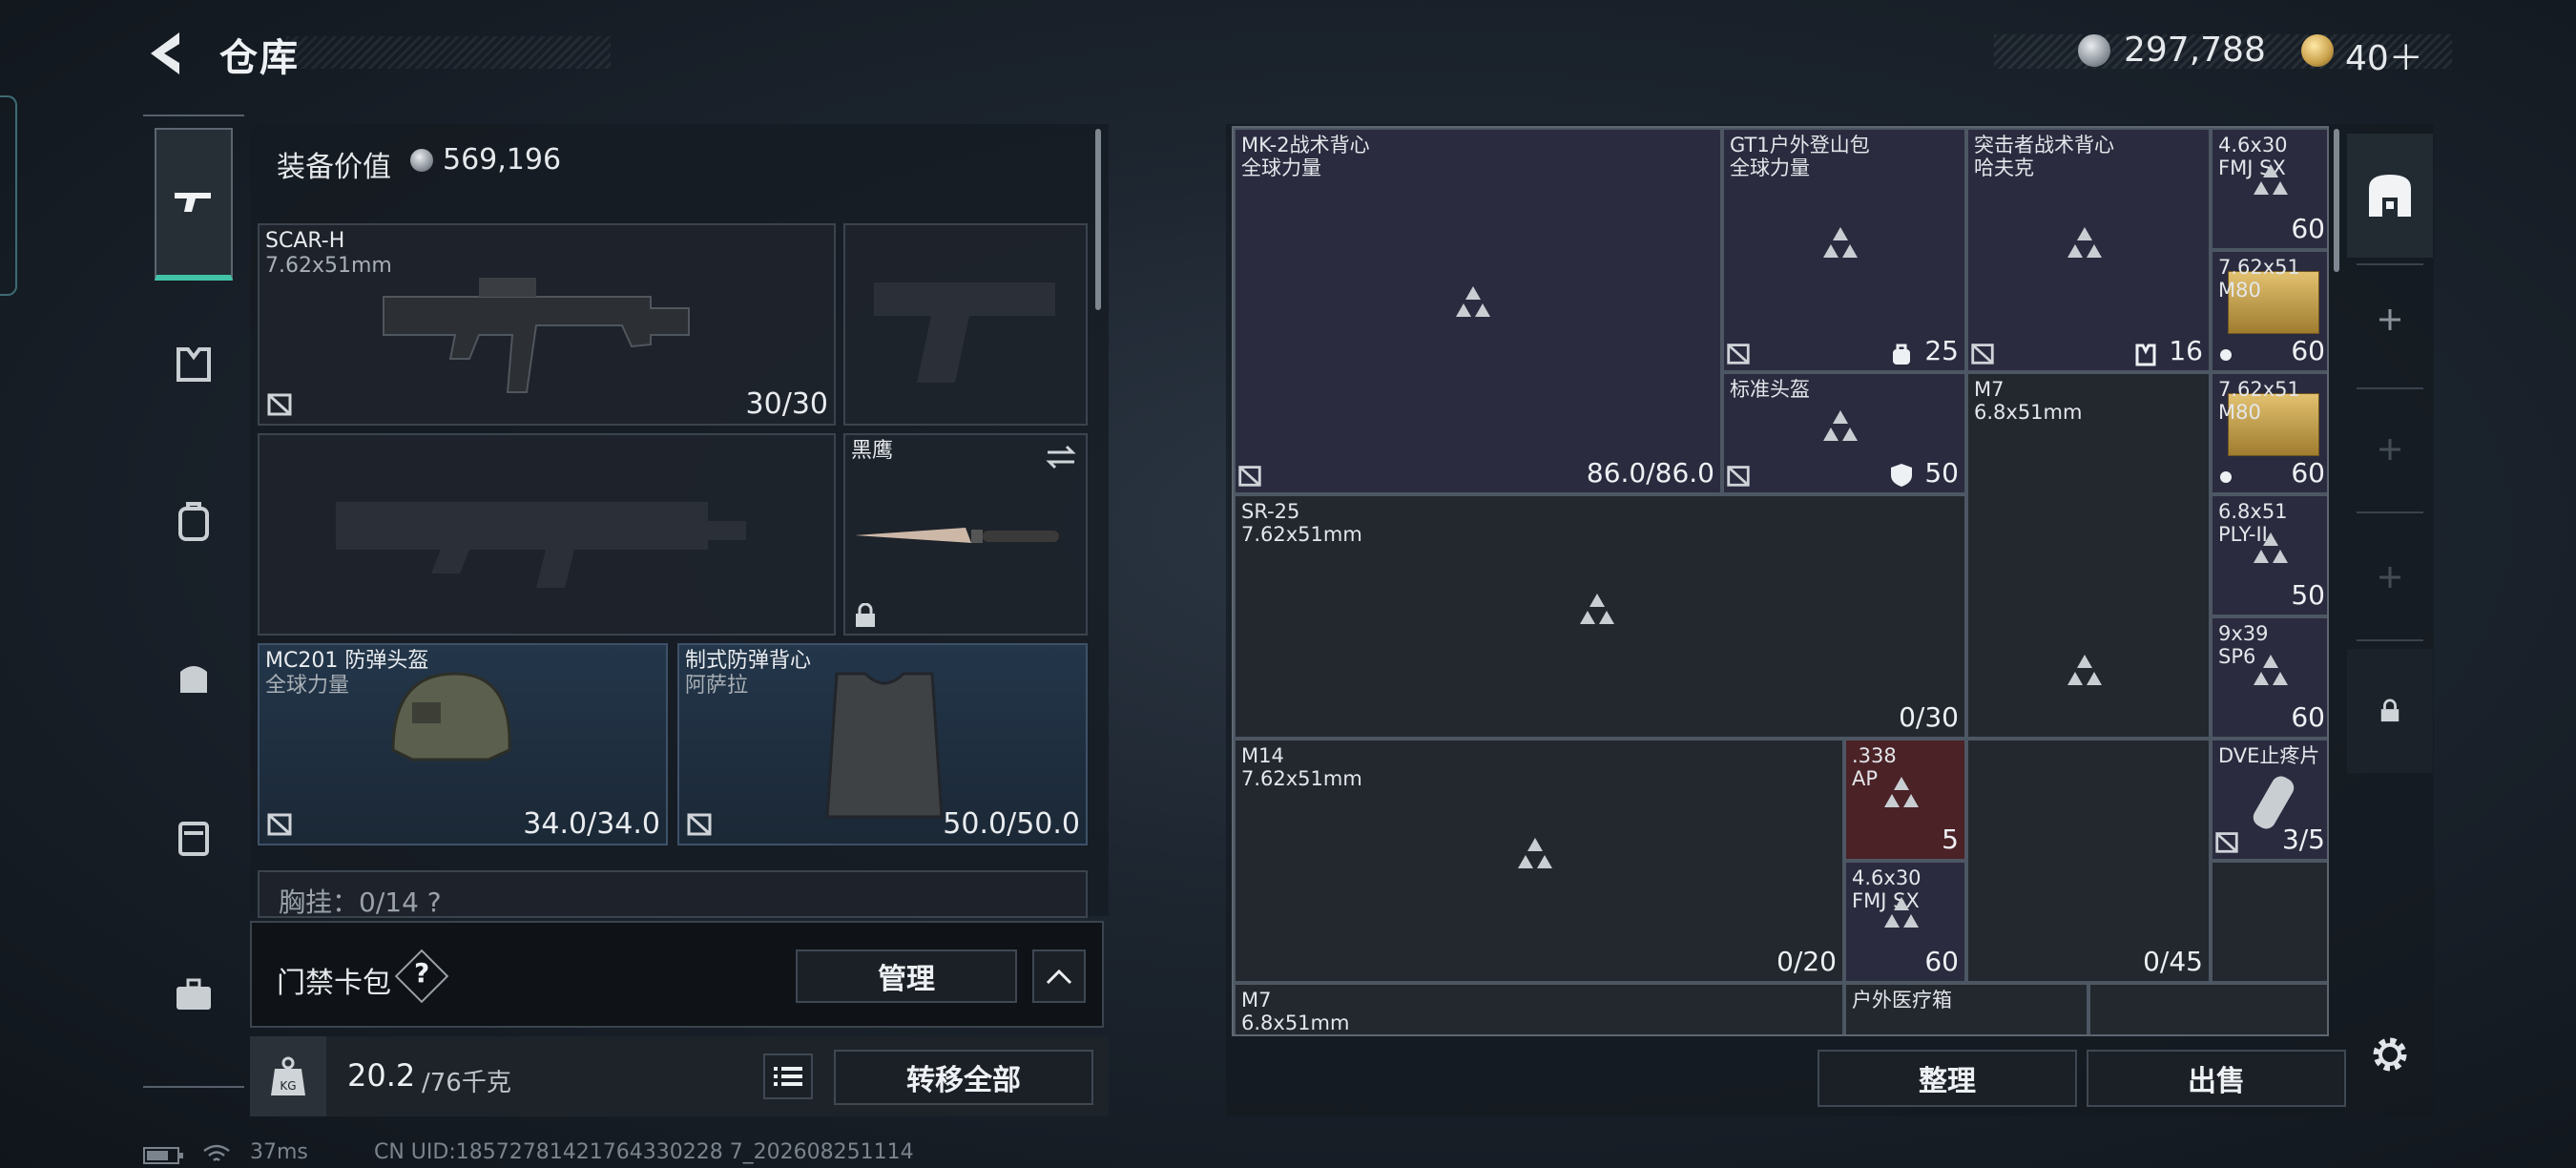 The width and height of the screenshot is (2576, 1168). I want to click on list-view-button, so click(788, 1076).